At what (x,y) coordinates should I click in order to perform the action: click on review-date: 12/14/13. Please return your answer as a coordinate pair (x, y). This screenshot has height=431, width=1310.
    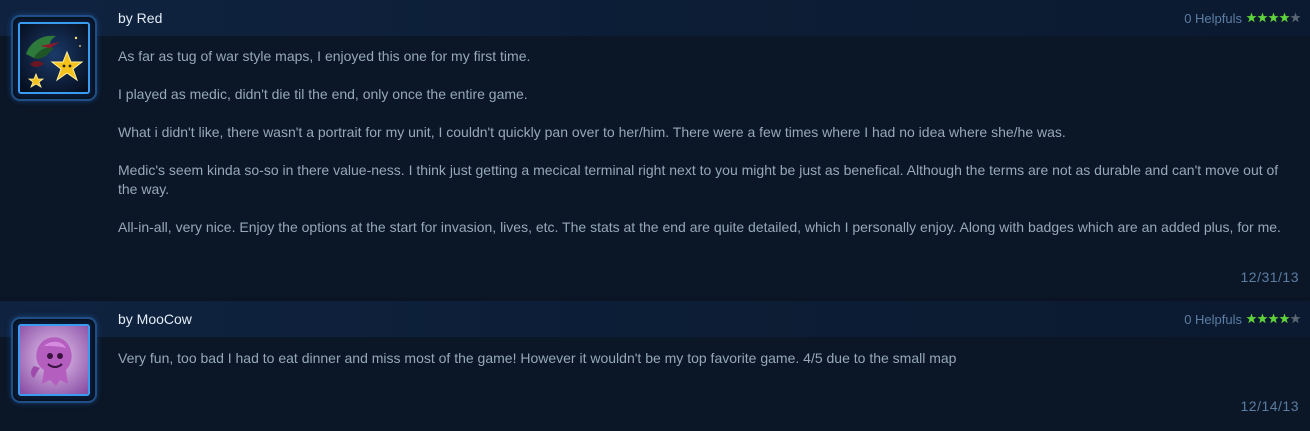
    Looking at the image, I should click on (1269, 406).